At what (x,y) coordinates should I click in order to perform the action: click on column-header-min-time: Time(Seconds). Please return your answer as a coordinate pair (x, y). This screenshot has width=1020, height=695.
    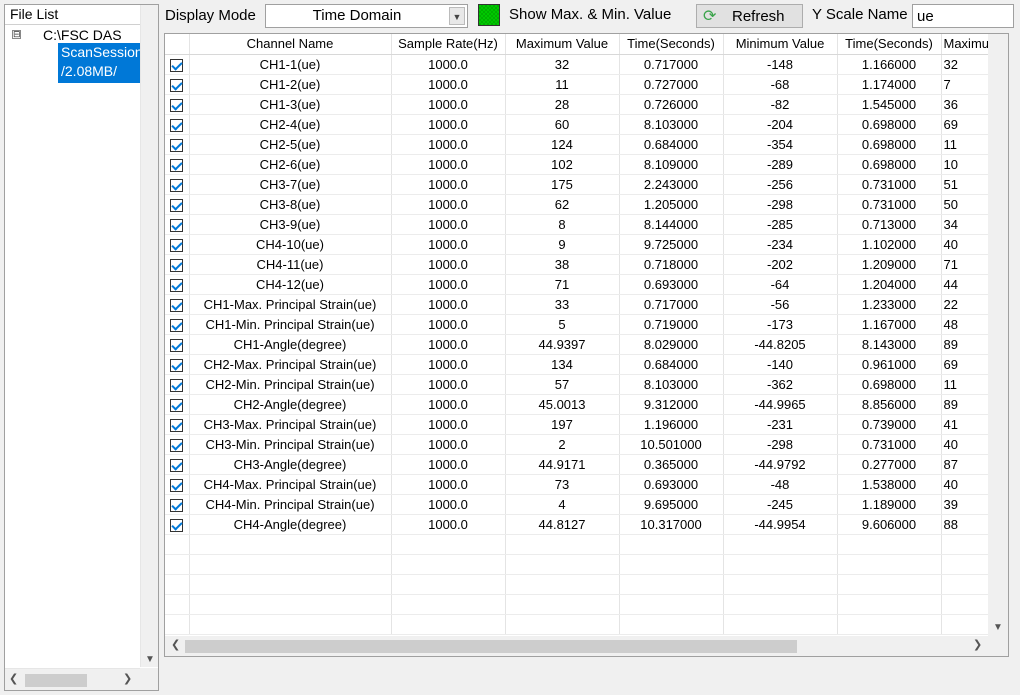
    Looking at the image, I should click on (889, 44).